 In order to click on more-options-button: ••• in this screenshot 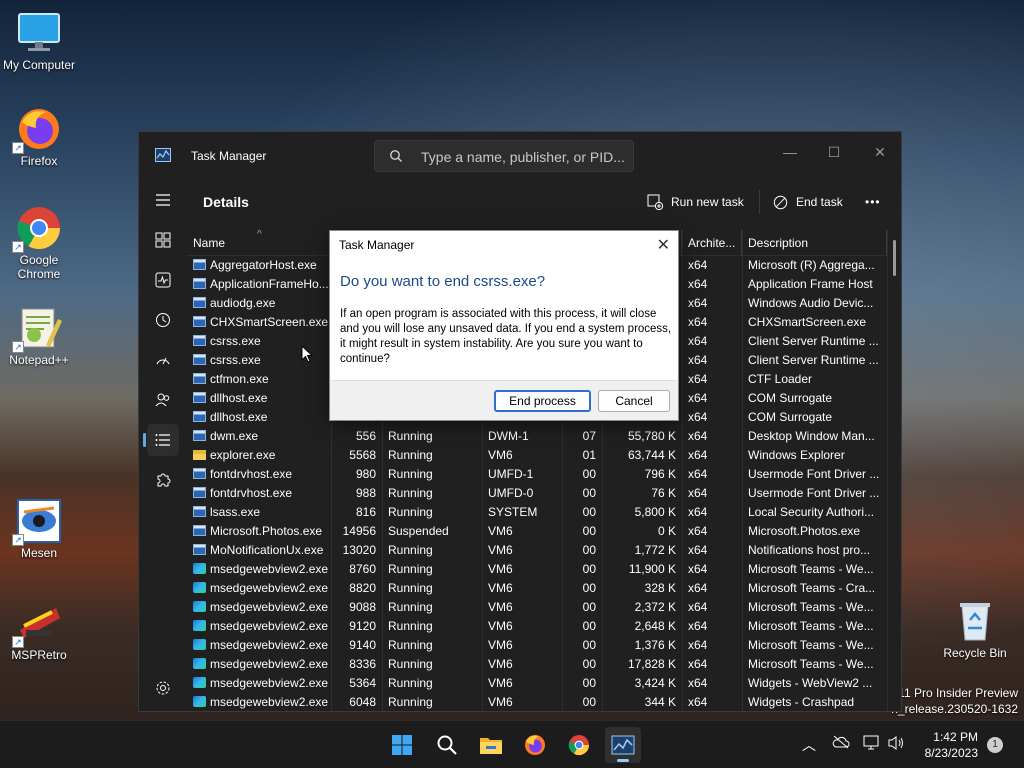, I will do `click(873, 202)`.